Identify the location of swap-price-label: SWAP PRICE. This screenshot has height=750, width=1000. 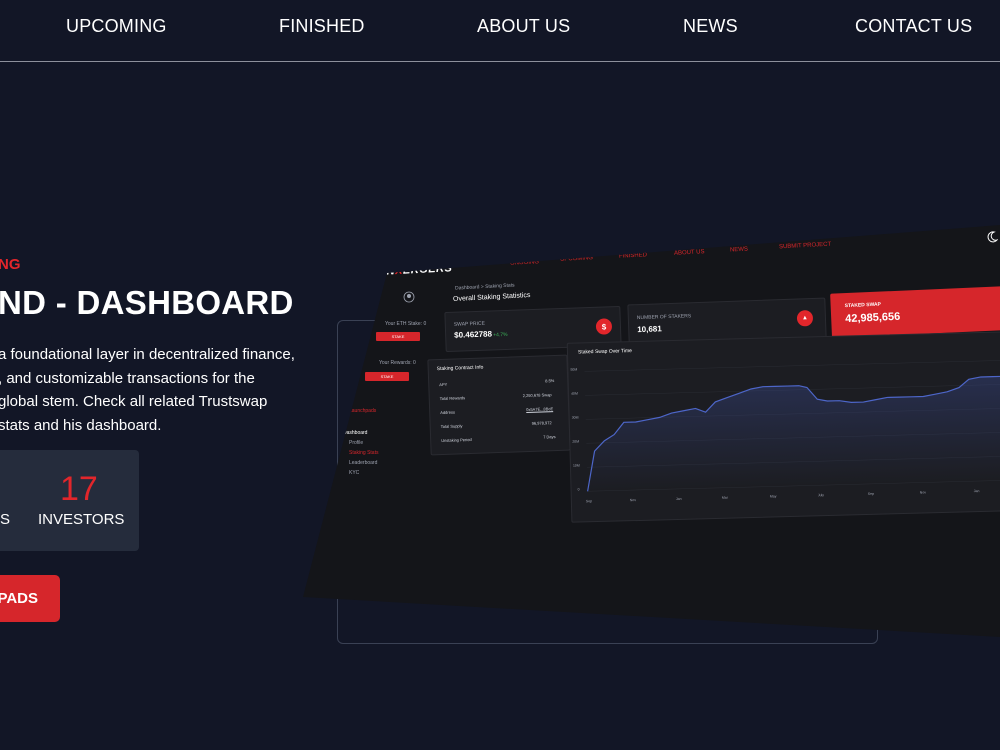
(469, 324).